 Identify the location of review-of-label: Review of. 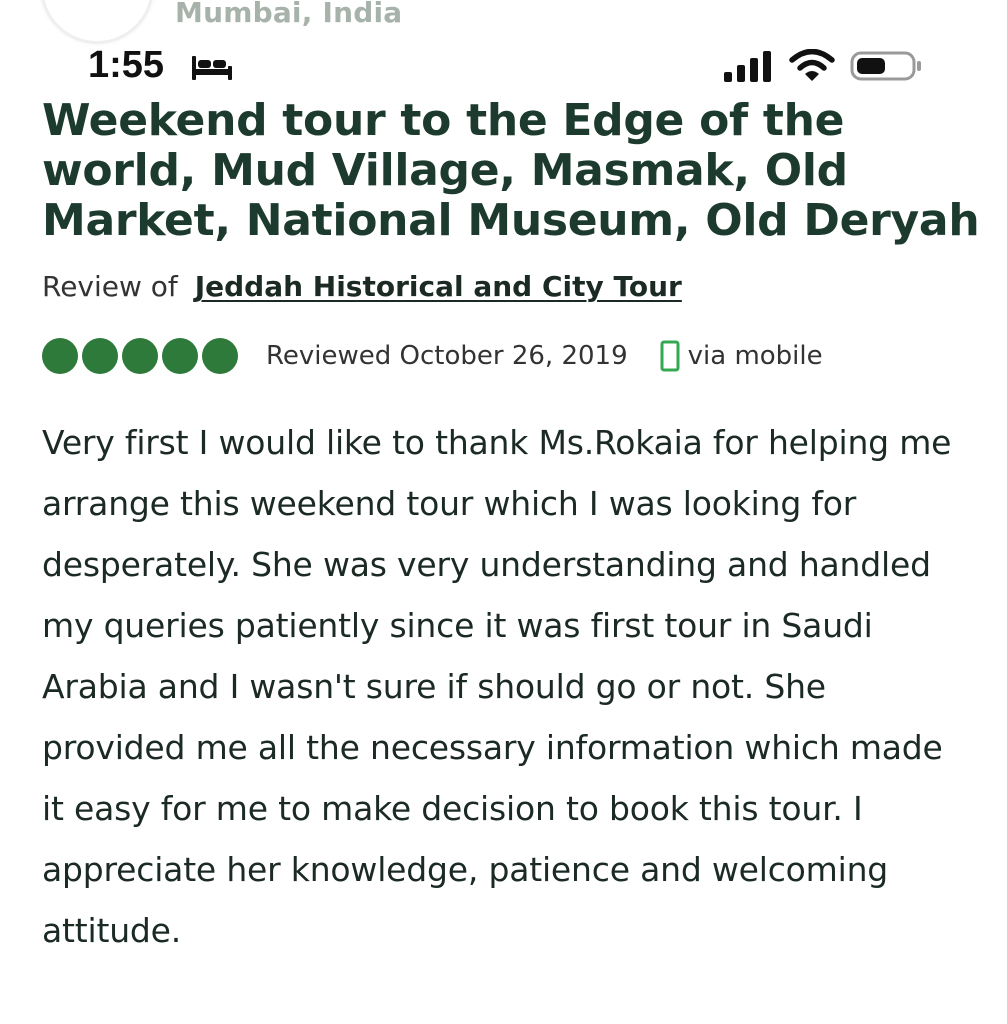
(110, 286).